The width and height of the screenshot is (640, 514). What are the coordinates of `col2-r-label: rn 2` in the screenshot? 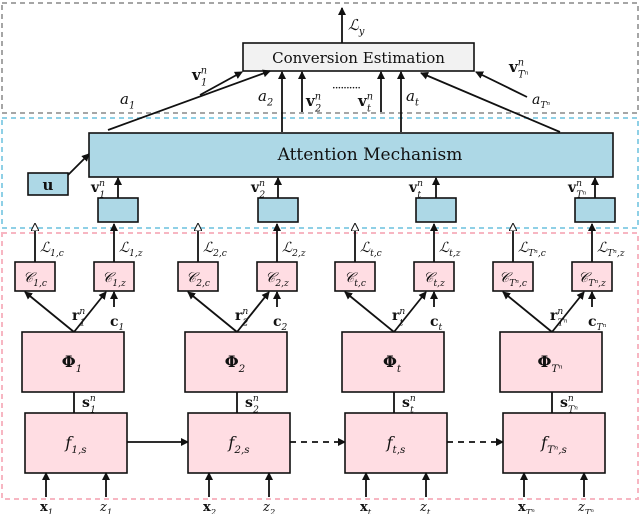 It's located at (242, 317).